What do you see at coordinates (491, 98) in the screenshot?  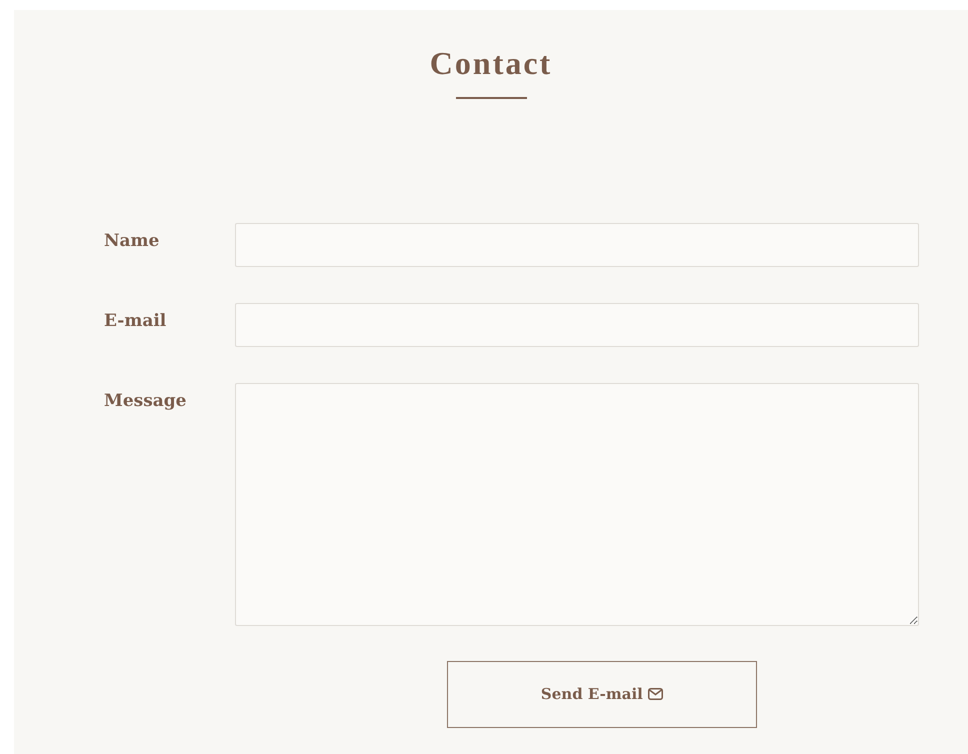 I see `title-underline` at bounding box center [491, 98].